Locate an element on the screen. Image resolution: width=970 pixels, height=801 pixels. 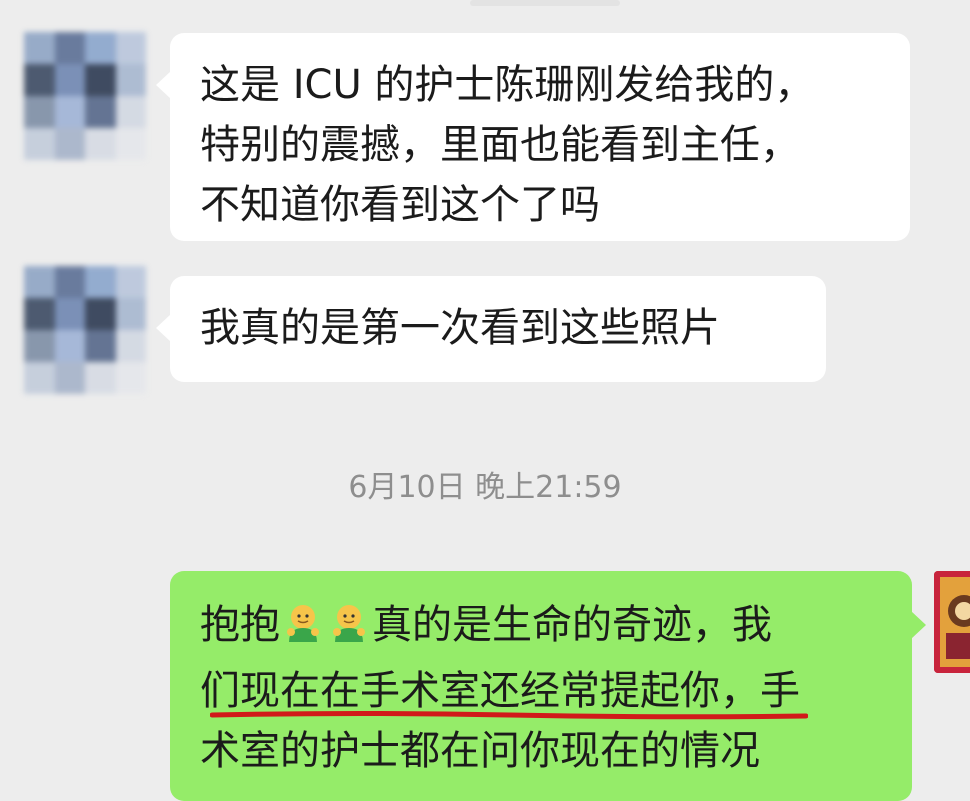
red-underline-annotation is located at coordinates (509, 715).